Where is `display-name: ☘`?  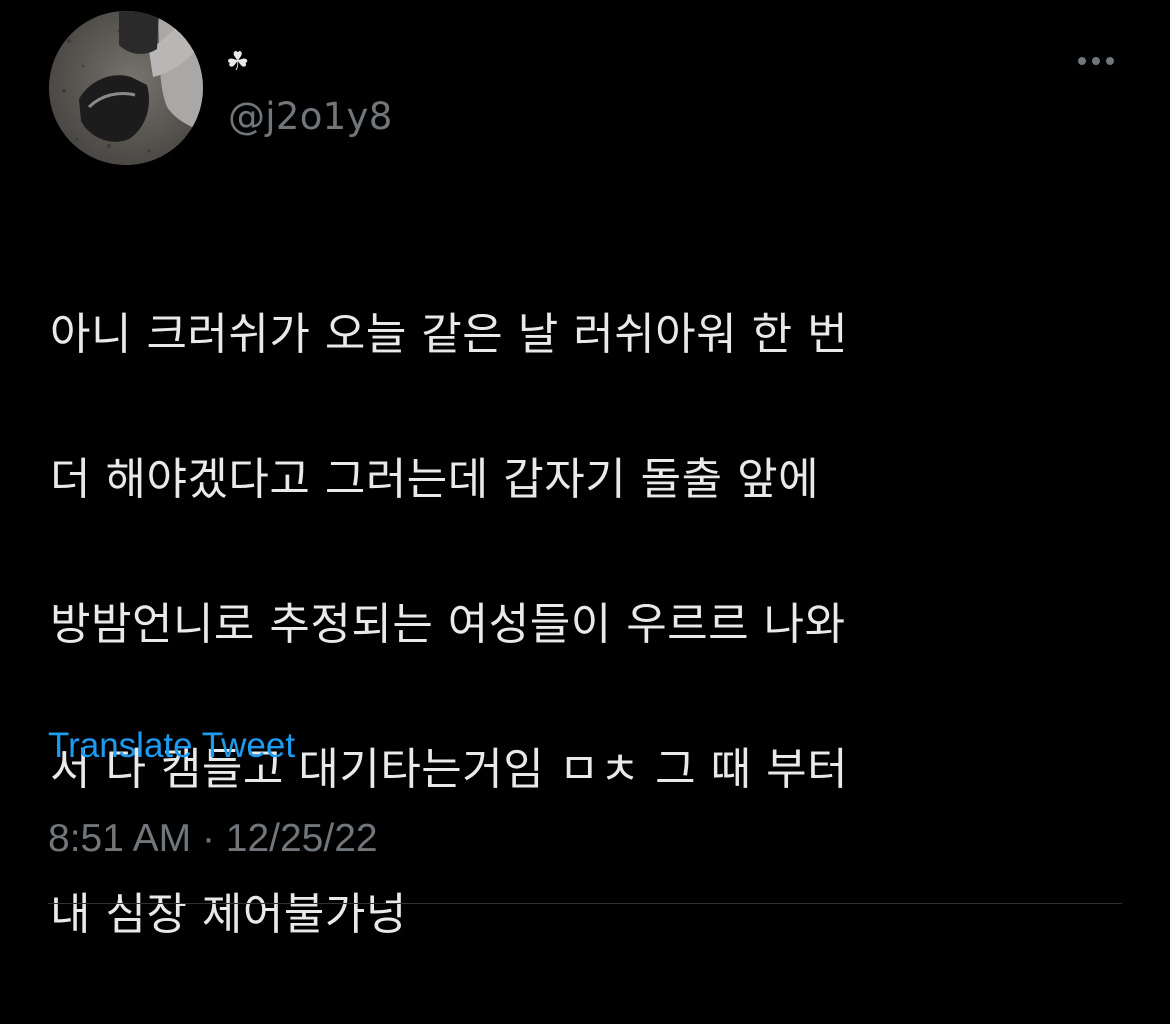
display-name: ☘ is located at coordinates (237, 62).